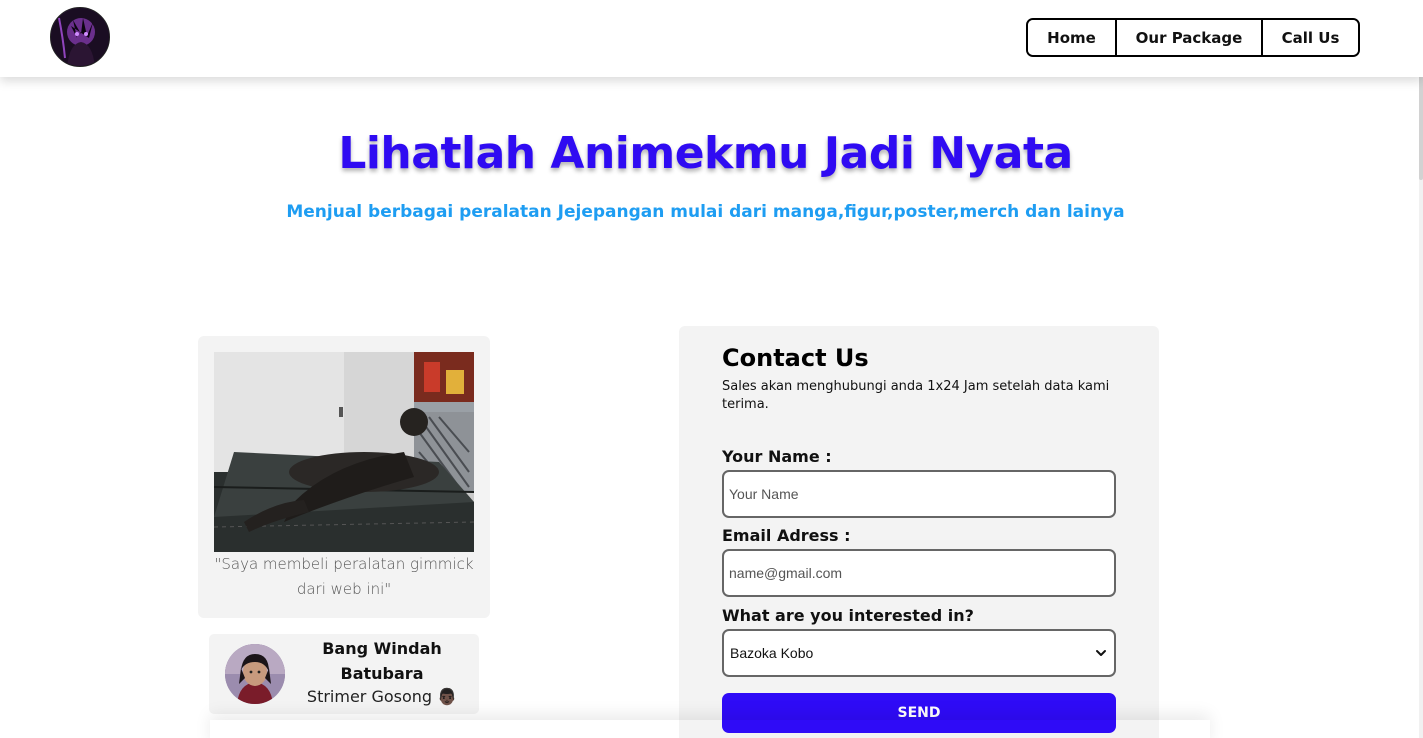  I want to click on email-input, so click(919, 573).